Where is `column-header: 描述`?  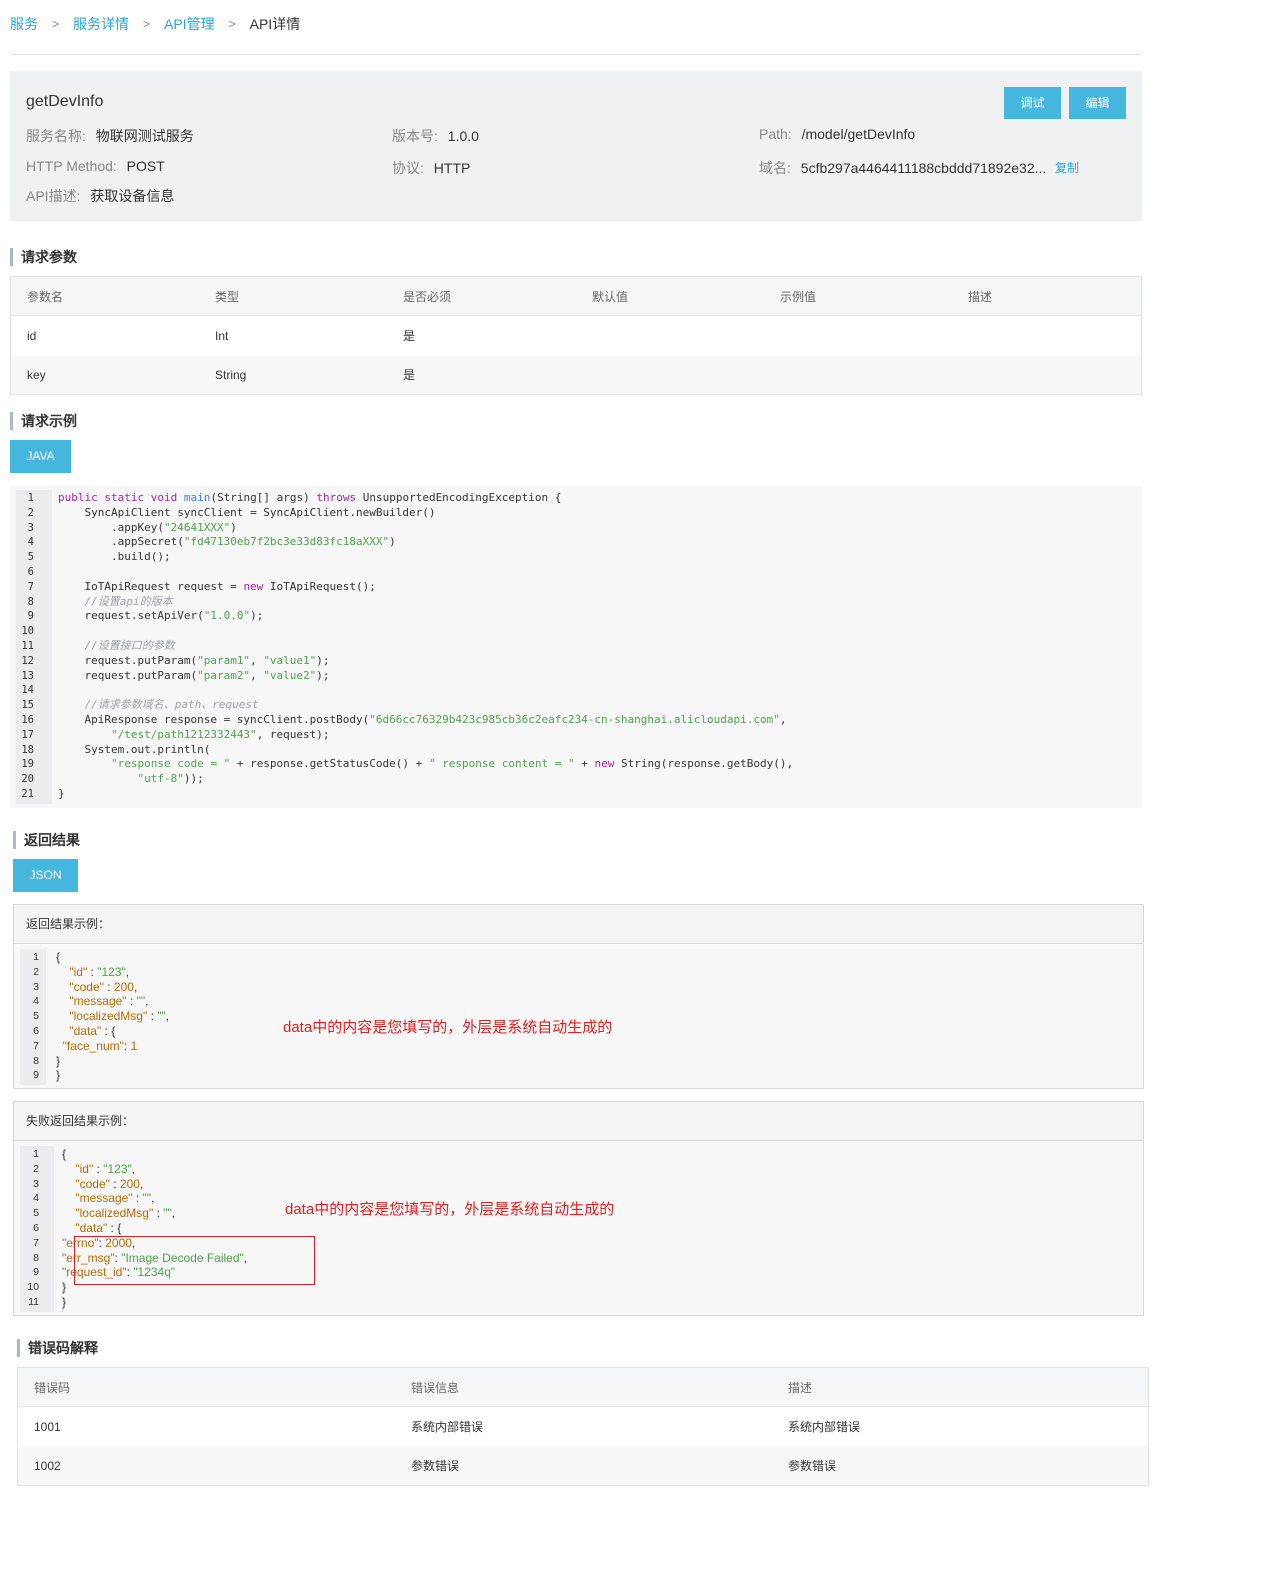 column-header: 描述 is located at coordinates (980, 296).